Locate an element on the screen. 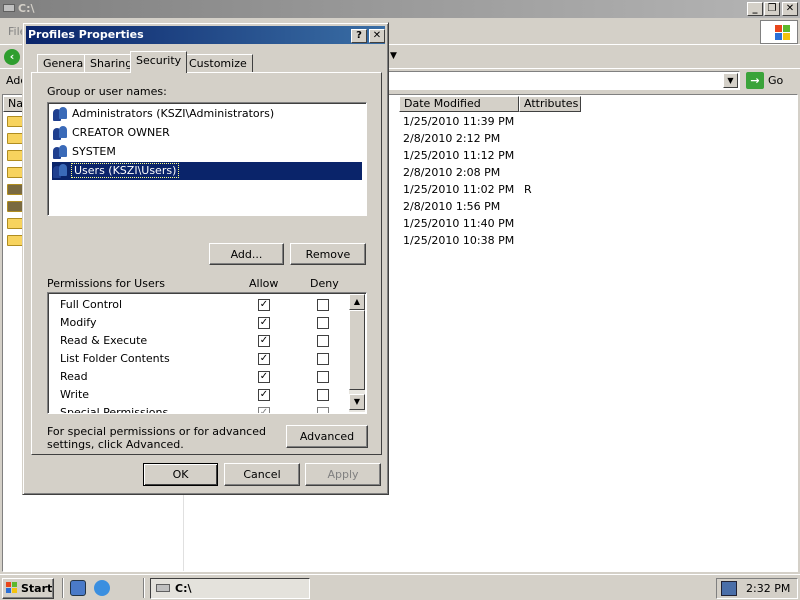 This screenshot has height=600, width=800. network-icon is located at coordinates (729, 588).